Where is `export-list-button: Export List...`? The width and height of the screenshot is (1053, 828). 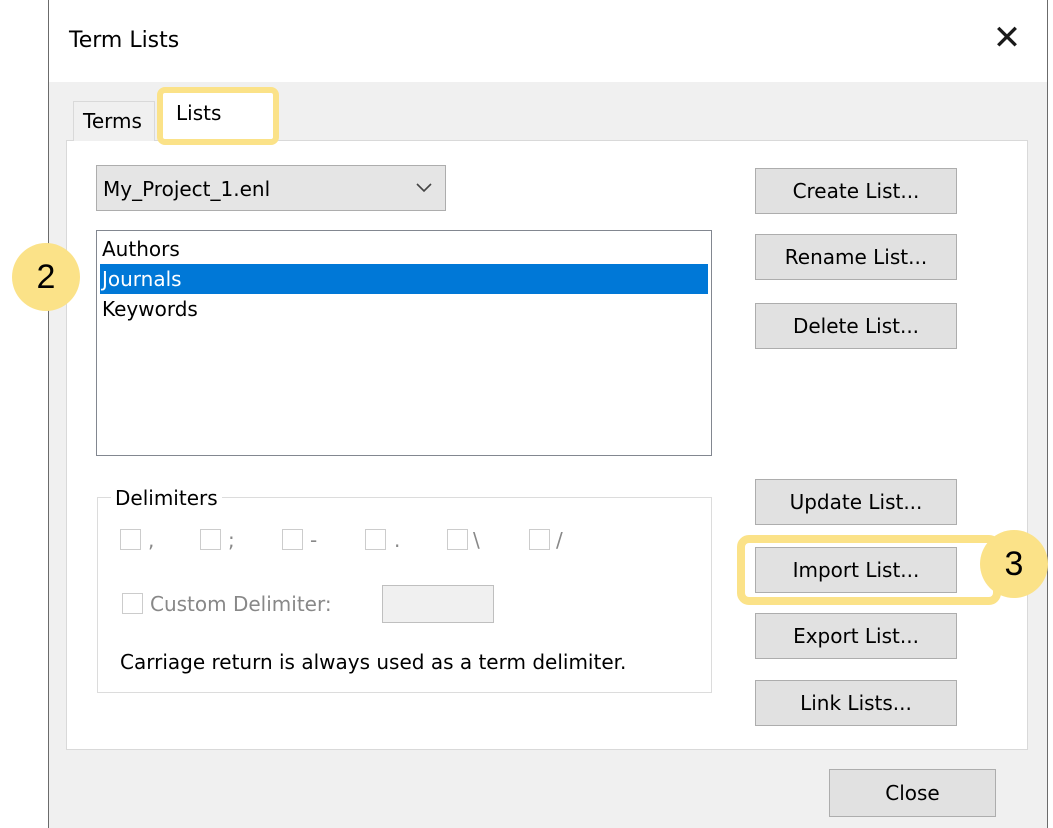
export-list-button: Export List... is located at coordinates (856, 636).